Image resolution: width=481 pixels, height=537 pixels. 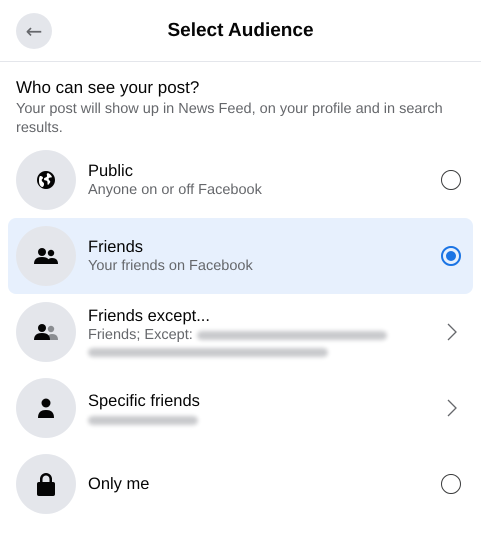 What do you see at coordinates (119, 484) in the screenshot?
I see `option-title: Only me` at bounding box center [119, 484].